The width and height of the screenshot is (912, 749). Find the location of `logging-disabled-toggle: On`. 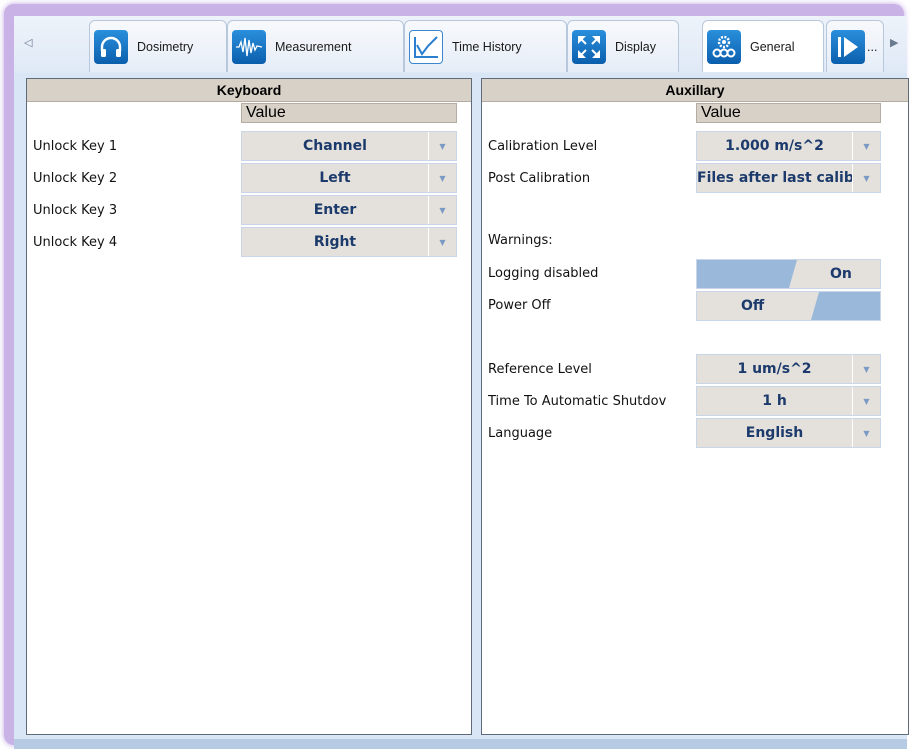

logging-disabled-toggle: On is located at coordinates (788, 274).